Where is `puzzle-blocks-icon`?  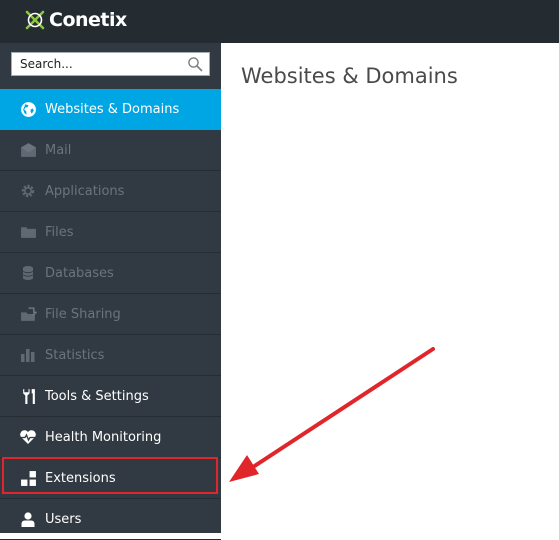
puzzle-blocks-icon is located at coordinates (28, 478).